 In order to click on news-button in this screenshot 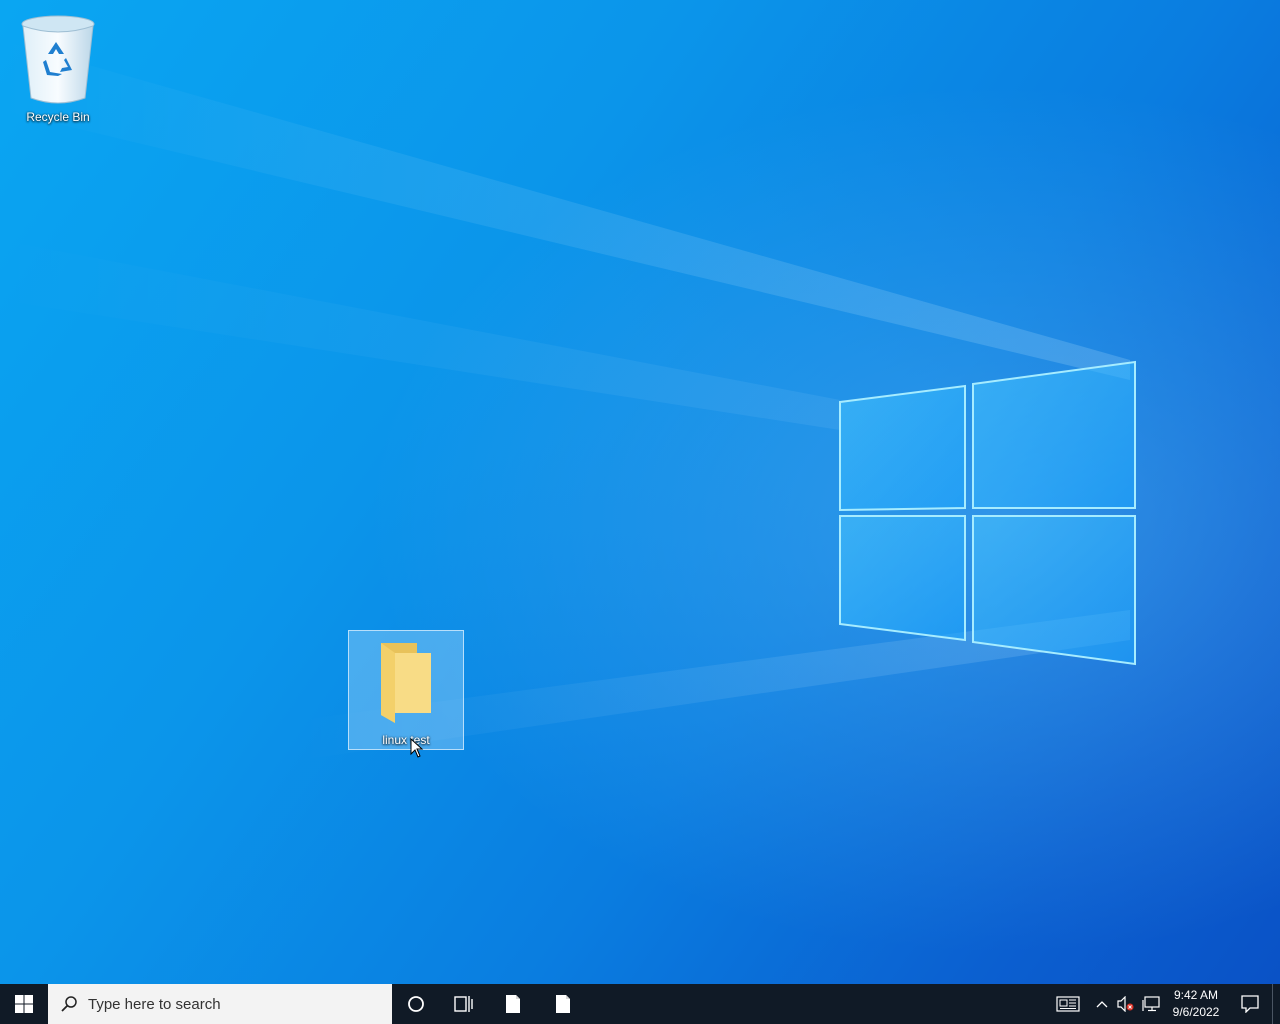, I will do `click(1068, 1004)`.